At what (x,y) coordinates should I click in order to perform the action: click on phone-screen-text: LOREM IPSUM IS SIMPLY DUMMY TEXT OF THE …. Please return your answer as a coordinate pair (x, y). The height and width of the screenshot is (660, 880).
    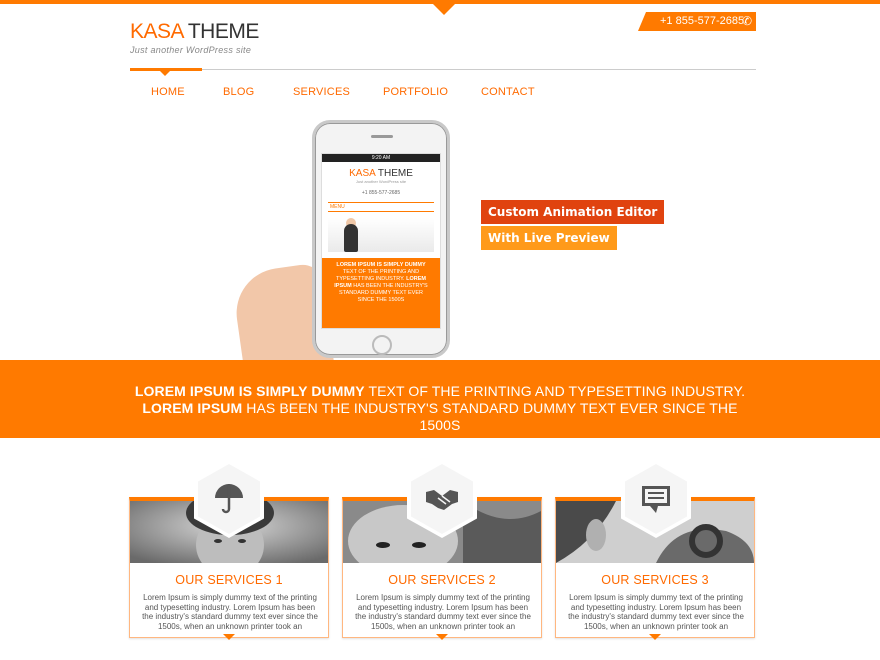
    Looking at the image, I should click on (381, 293).